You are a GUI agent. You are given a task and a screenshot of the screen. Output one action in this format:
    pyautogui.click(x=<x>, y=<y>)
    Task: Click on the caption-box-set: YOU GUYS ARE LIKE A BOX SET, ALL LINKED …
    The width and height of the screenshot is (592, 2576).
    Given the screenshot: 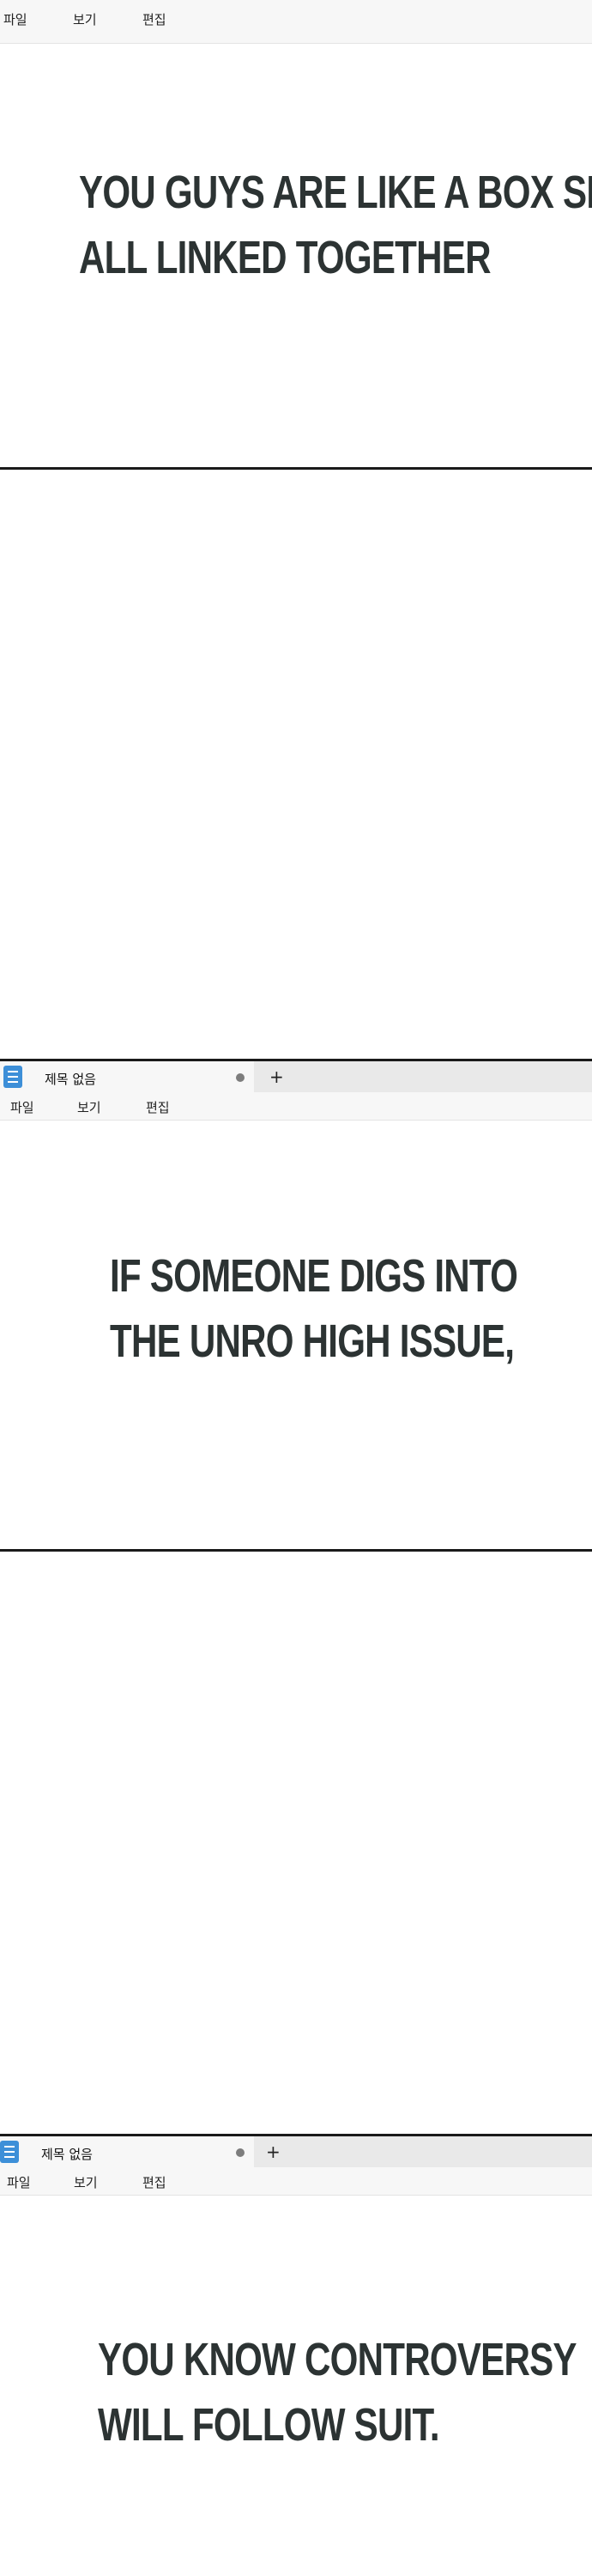 What is the action you would take?
    pyautogui.click(x=335, y=225)
    